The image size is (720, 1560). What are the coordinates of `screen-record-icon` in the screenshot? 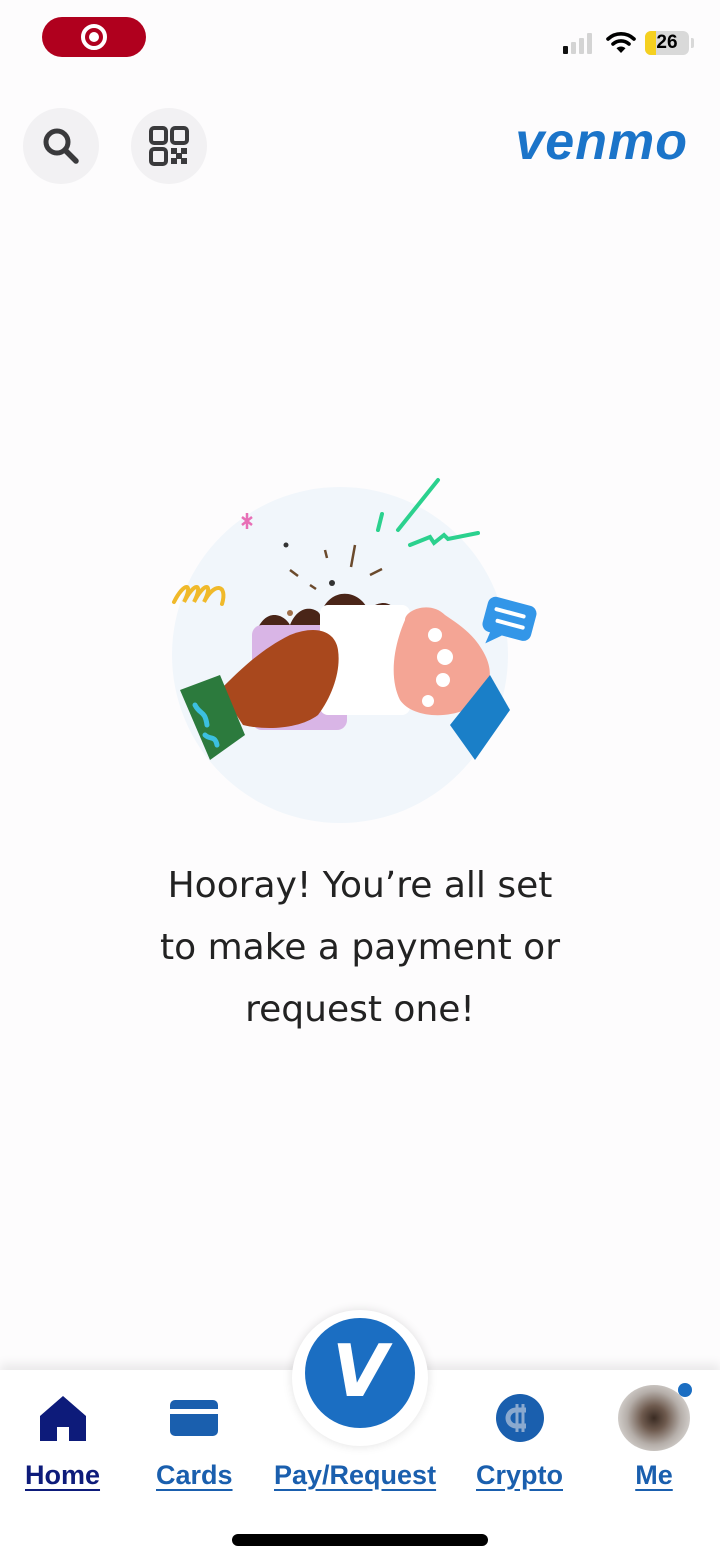 It's located at (94, 37).